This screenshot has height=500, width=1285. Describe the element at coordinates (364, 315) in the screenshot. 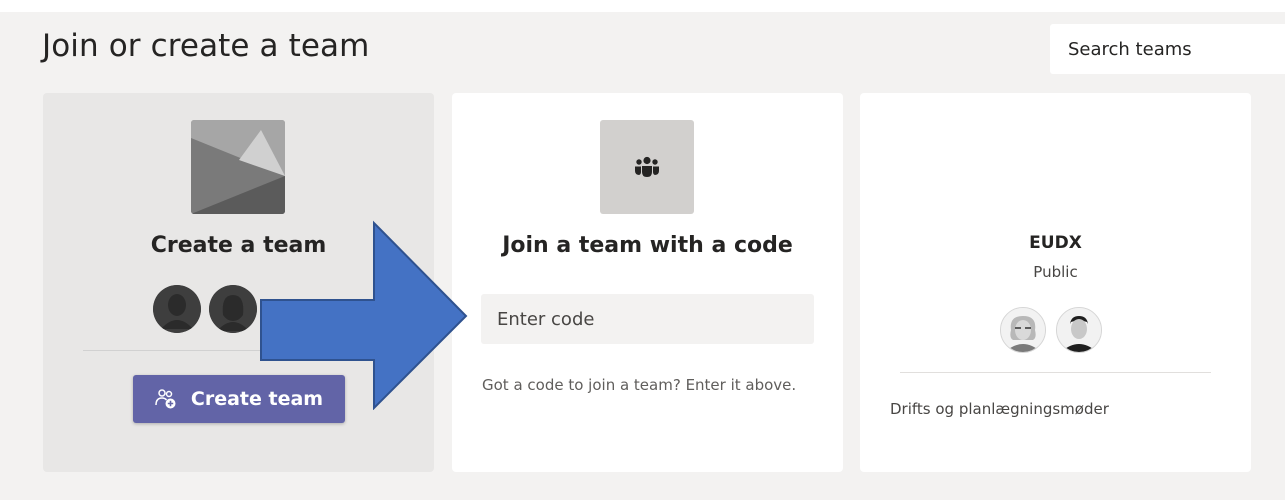

I see `blue-right-arrow-annotation` at that location.